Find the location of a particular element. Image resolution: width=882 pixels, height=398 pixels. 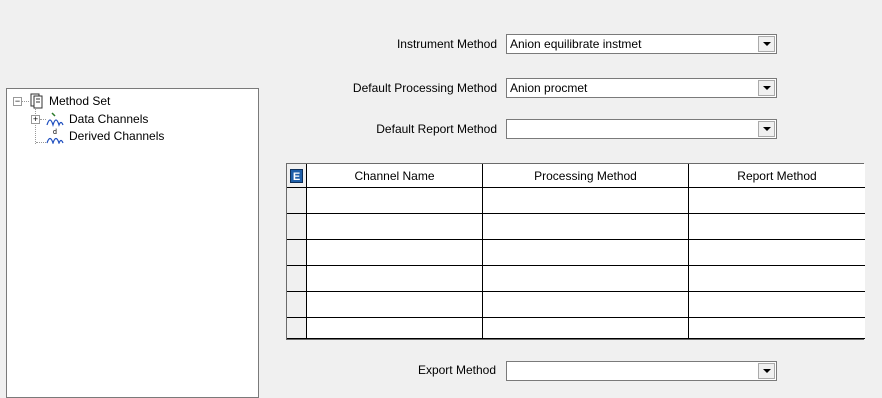

default-processing-method-value: Anion procmet is located at coordinates (549, 88).